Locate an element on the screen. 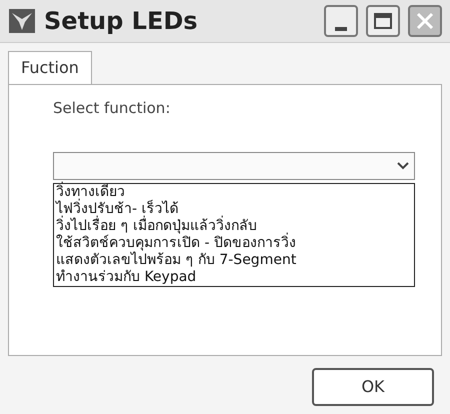 The image size is (450, 414). window-title: Setup LEDs is located at coordinates (121, 21).